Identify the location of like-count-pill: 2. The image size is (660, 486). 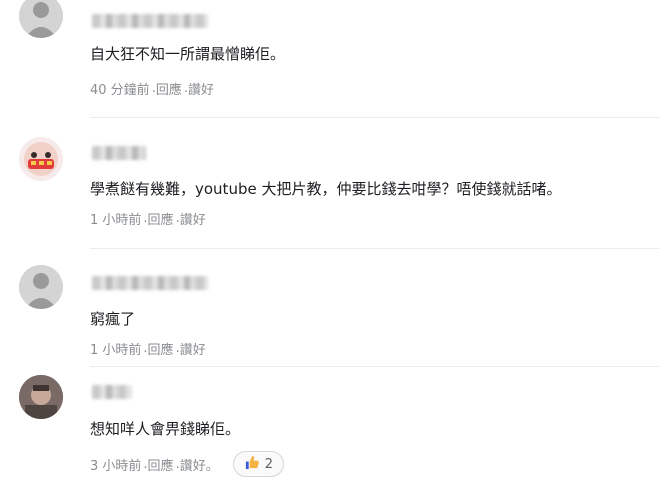
(258, 464).